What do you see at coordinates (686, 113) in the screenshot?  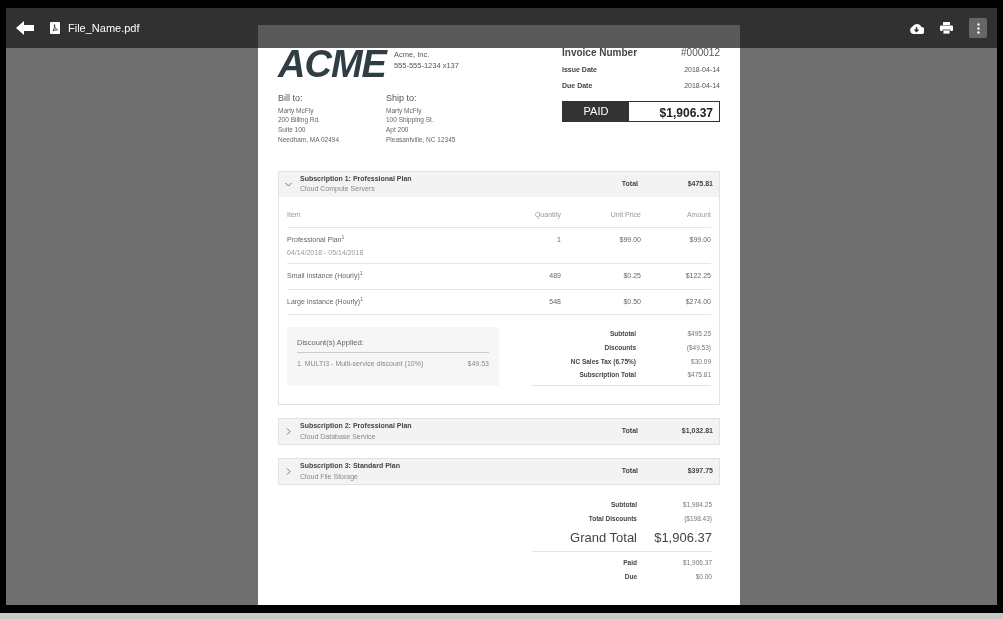 I see `status-amount: $1,906.37` at bounding box center [686, 113].